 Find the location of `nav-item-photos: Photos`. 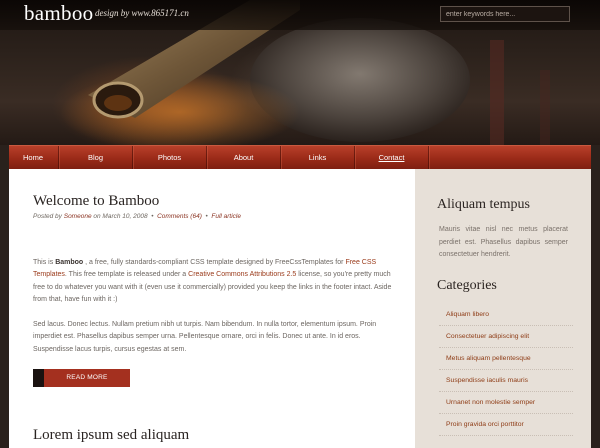

nav-item-photos: Photos is located at coordinates (170, 157).